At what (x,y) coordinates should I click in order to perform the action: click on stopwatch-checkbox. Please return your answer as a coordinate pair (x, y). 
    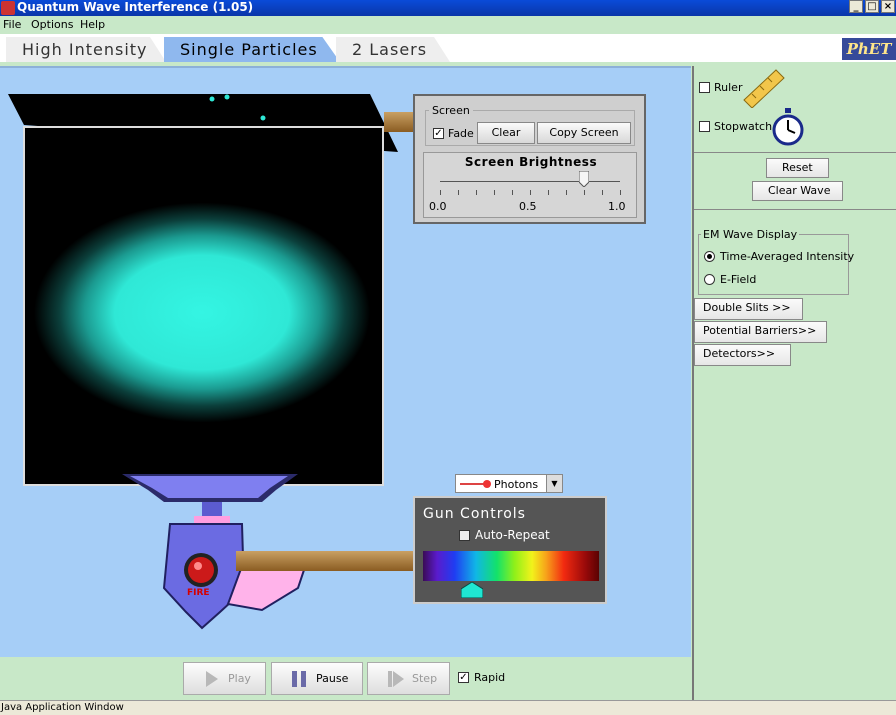
    Looking at the image, I should click on (704, 126).